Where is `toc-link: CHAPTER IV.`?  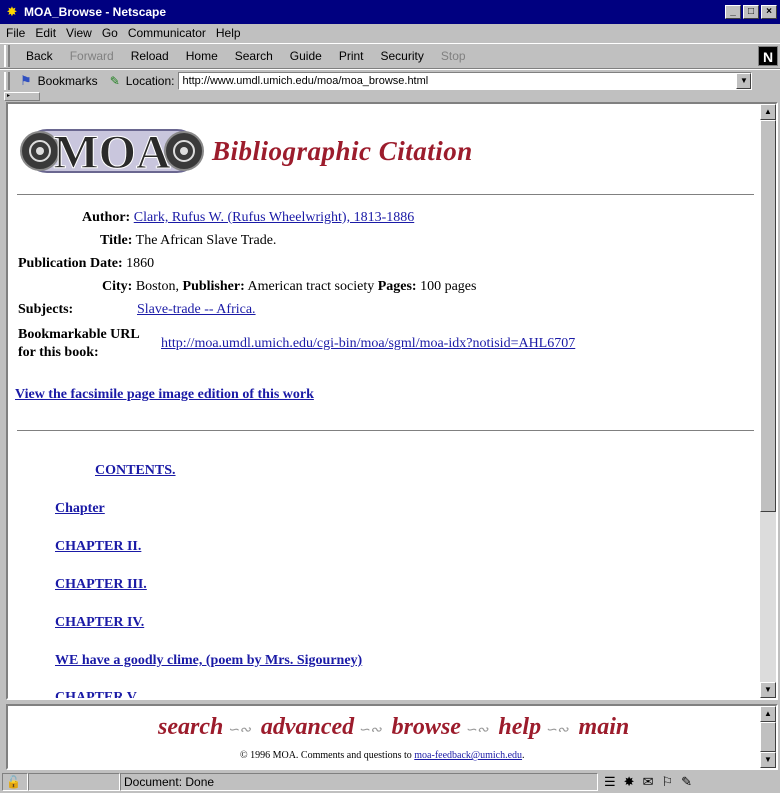 toc-link: CHAPTER IV. is located at coordinates (99, 622).